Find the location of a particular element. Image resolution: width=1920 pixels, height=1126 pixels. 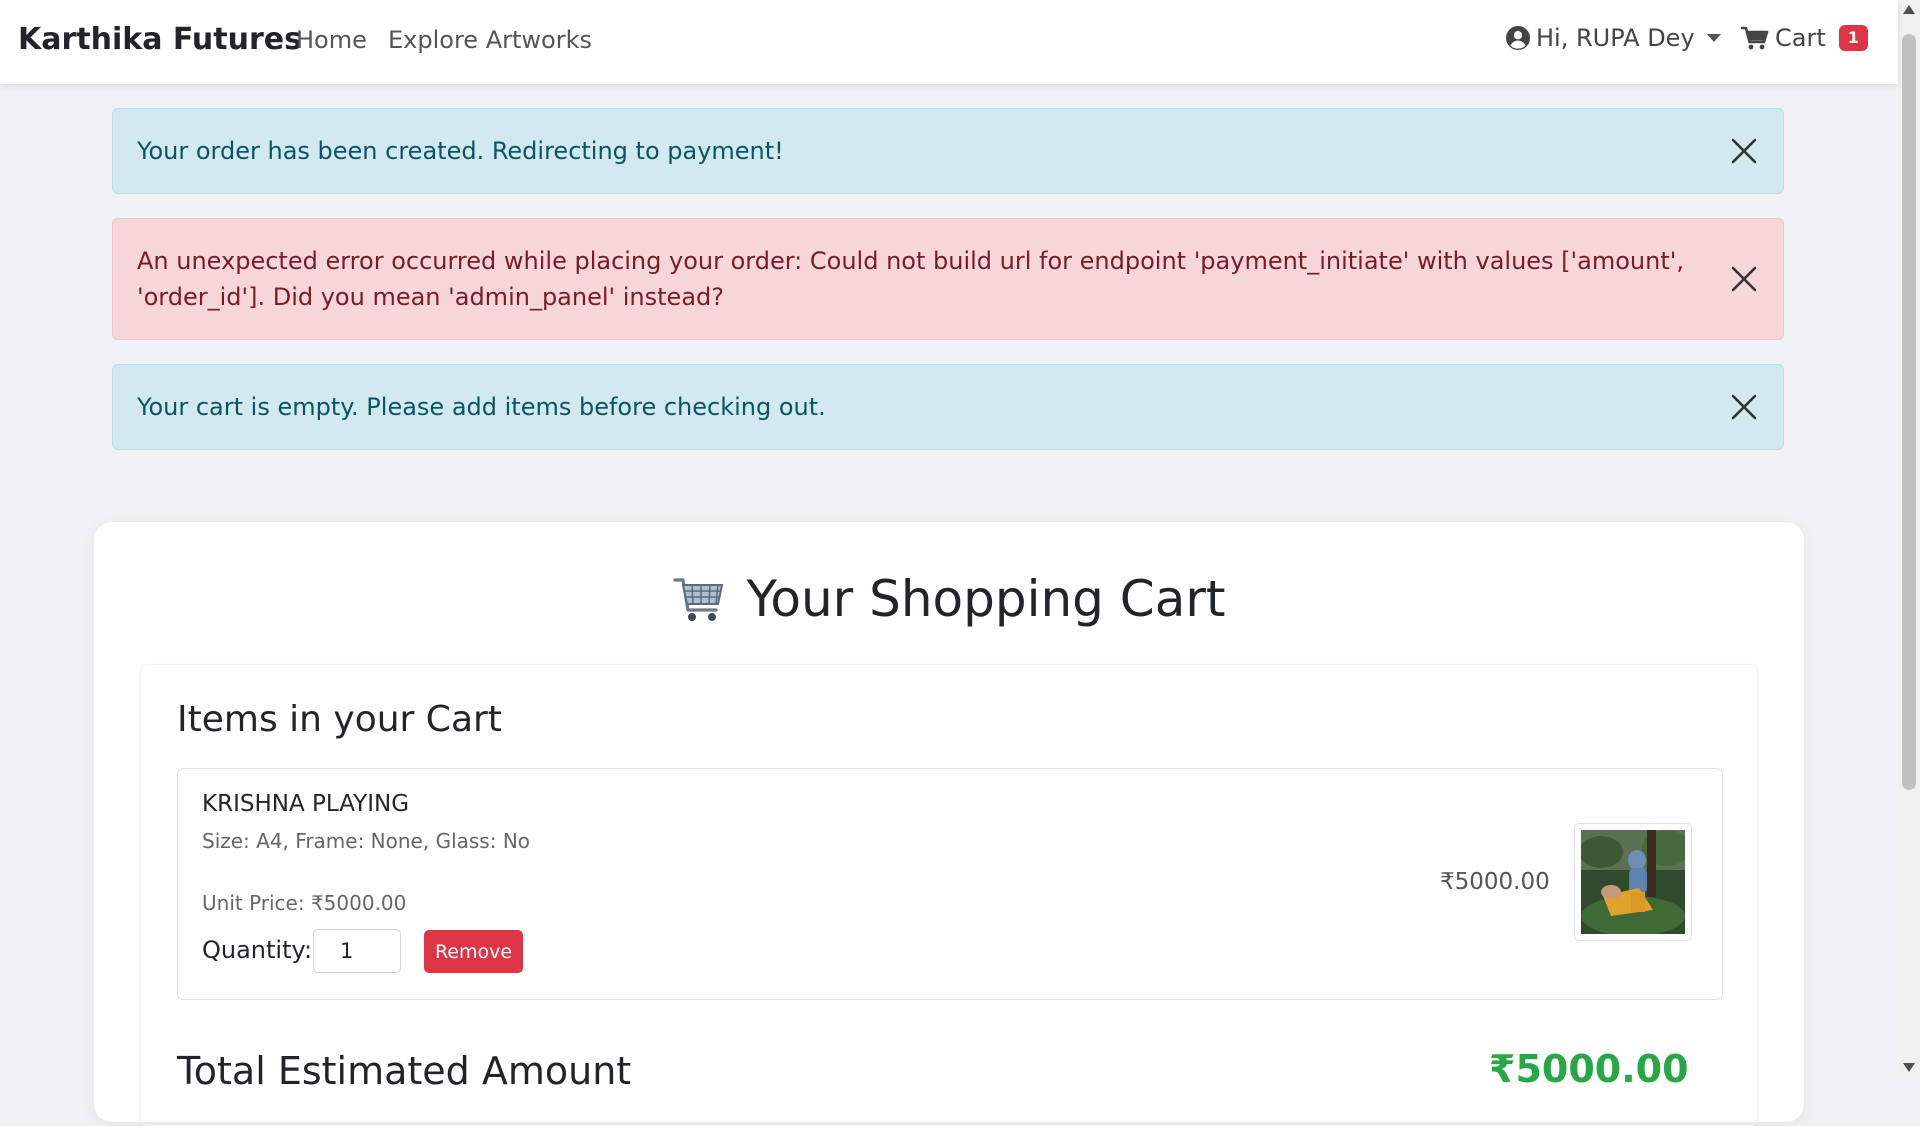

user-greeting: Hi, RUPA Dey is located at coordinates (1615, 38).